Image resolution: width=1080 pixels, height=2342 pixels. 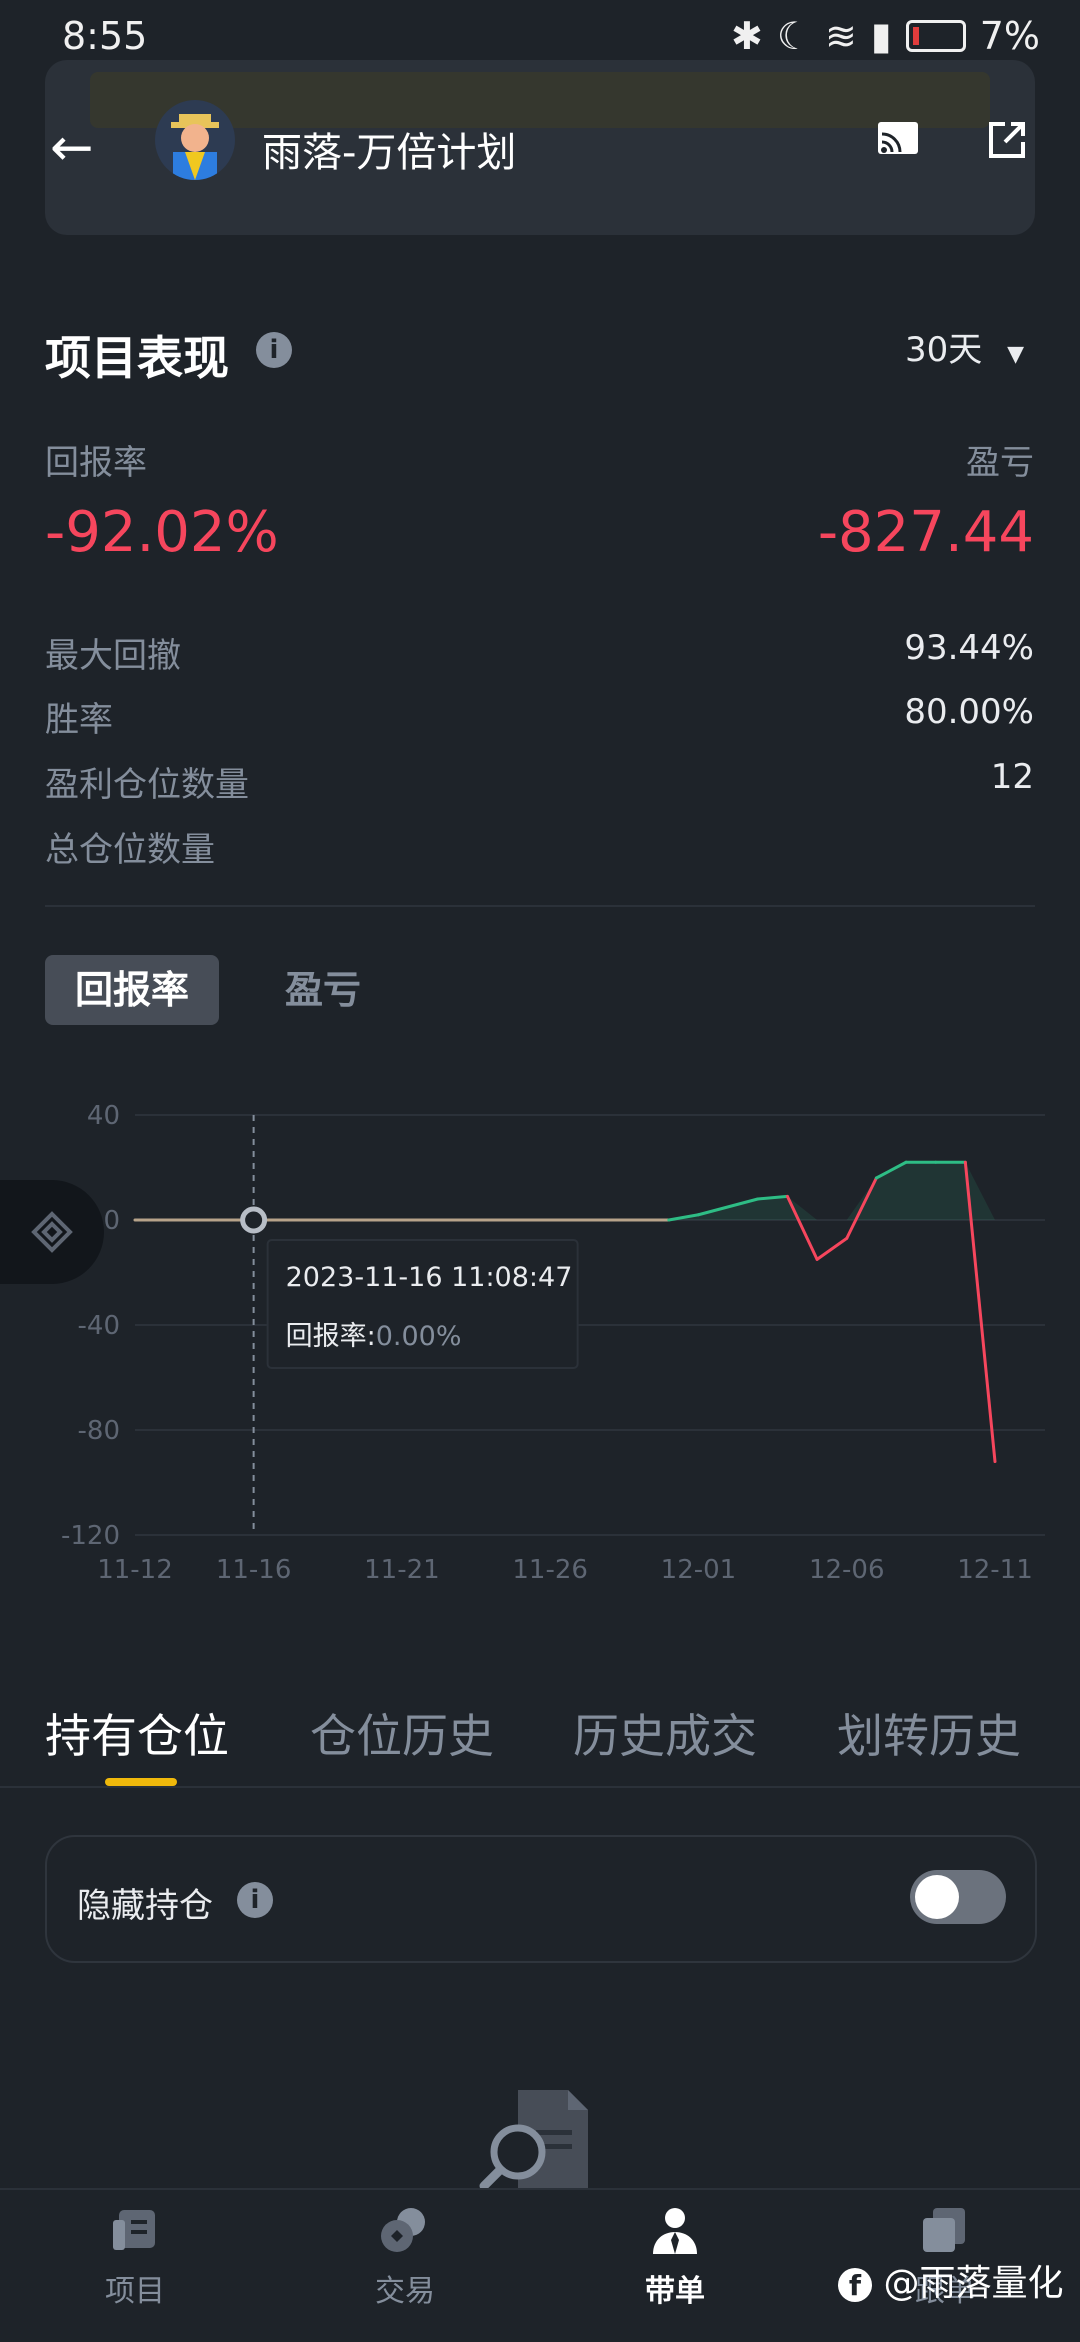 What do you see at coordinates (104, 36) in the screenshot?
I see `status-time: 8:55` at bounding box center [104, 36].